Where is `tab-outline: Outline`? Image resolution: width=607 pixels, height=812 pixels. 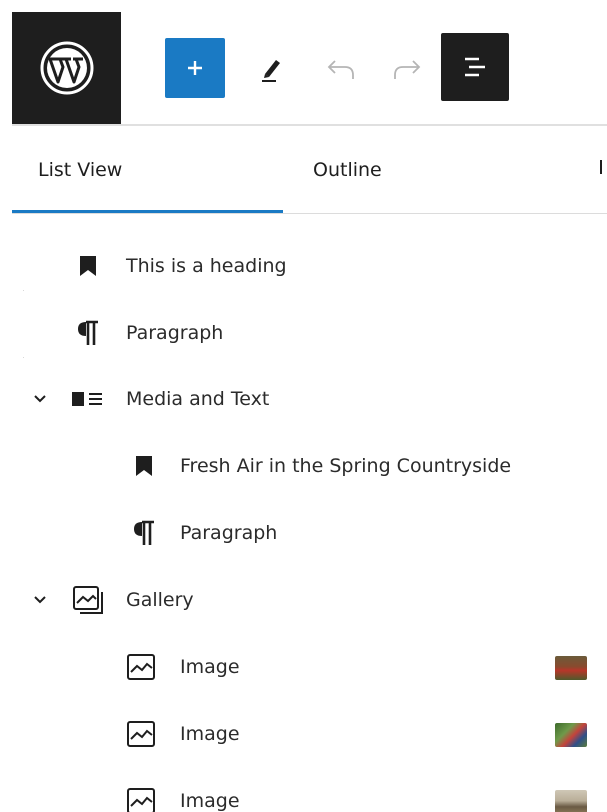
tab-outline: Outline is located at coordinates (347, 170).